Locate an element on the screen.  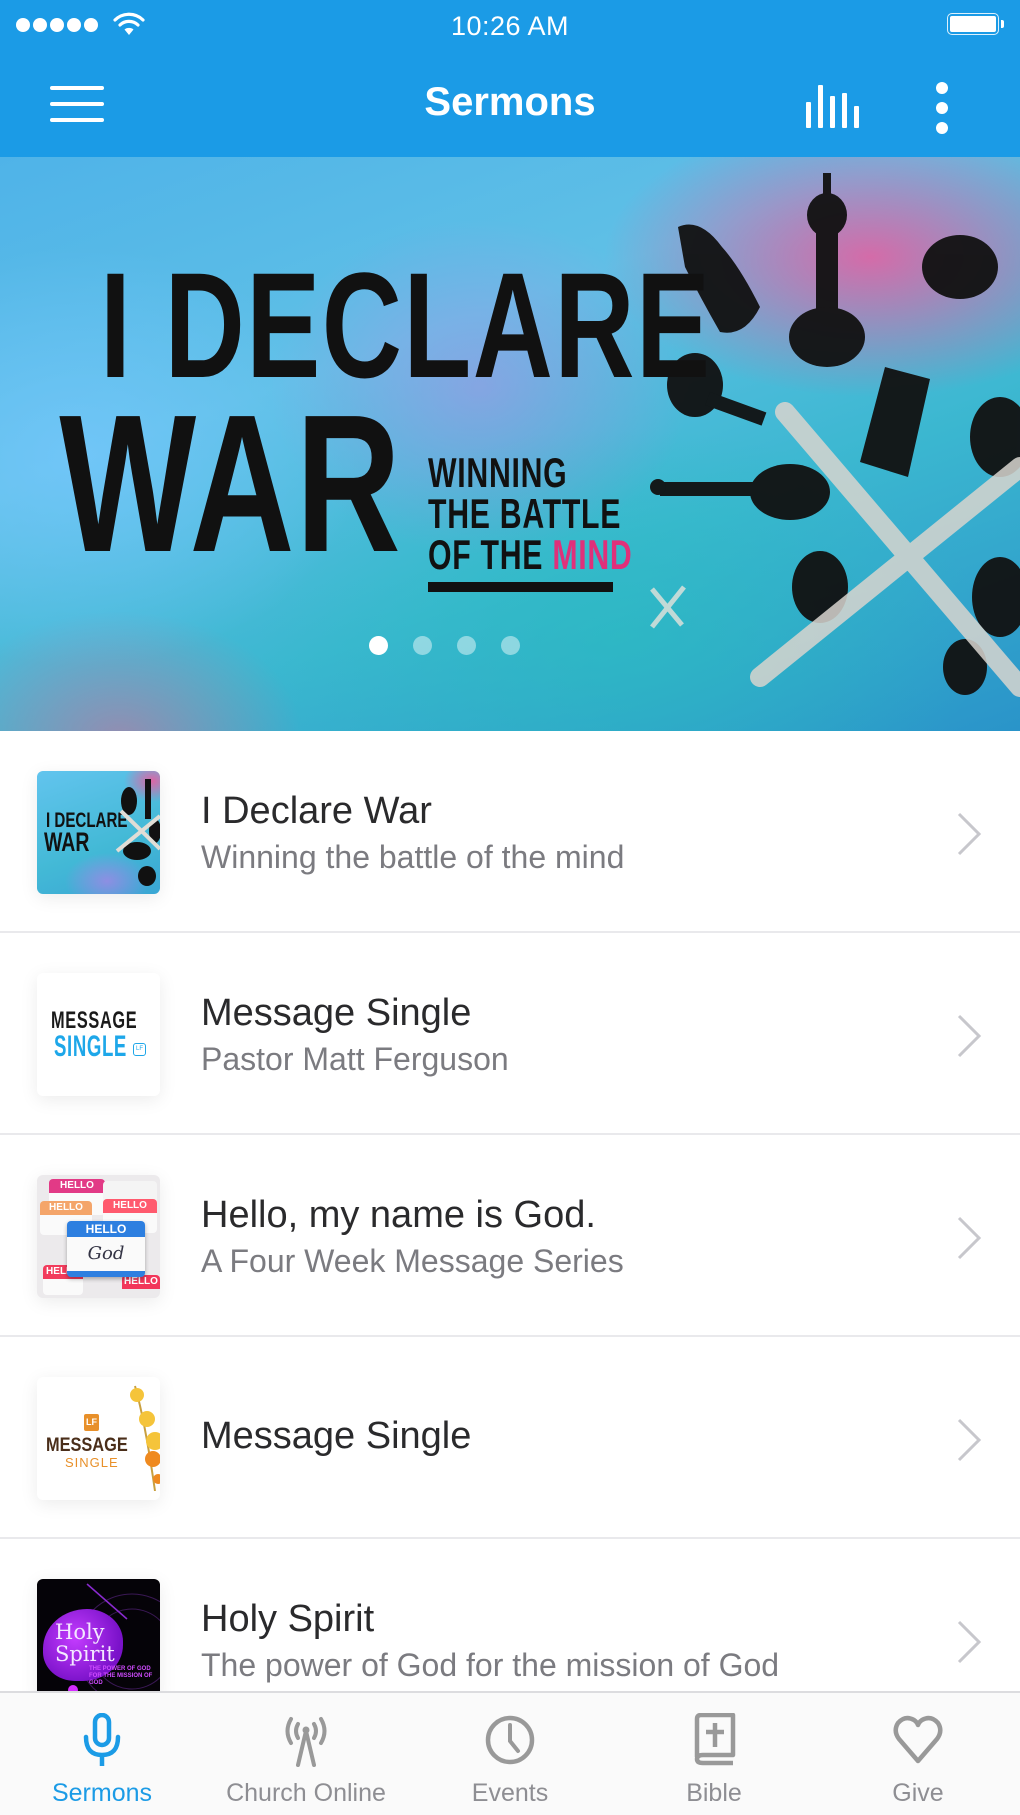
tab-label: Bible is located at coordinates (714, 1793).